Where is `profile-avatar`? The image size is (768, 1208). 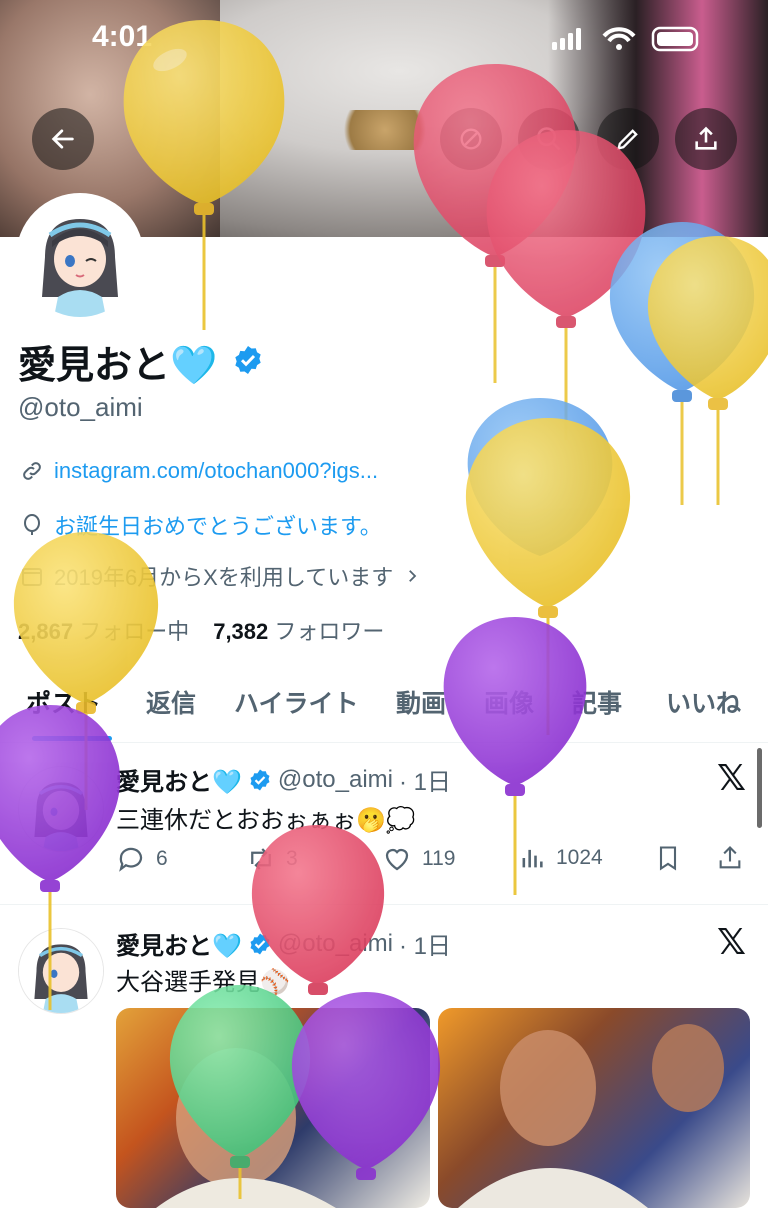
profile-avatar is located at coordinates (80, 257).